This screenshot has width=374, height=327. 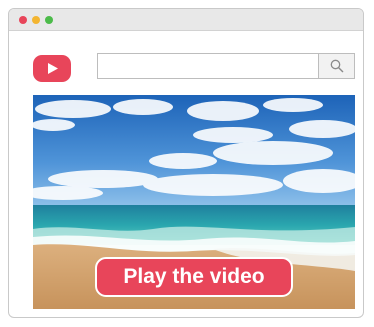 What do you see at coordinates (194, 277) in the screenshot?
I see `play-video-button: Play the video` at bounding box center [194, 277].